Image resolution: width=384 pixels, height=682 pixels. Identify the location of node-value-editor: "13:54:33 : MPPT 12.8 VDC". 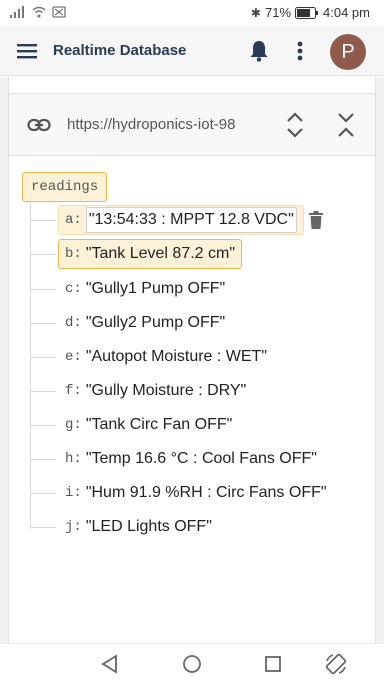
(191, 220).